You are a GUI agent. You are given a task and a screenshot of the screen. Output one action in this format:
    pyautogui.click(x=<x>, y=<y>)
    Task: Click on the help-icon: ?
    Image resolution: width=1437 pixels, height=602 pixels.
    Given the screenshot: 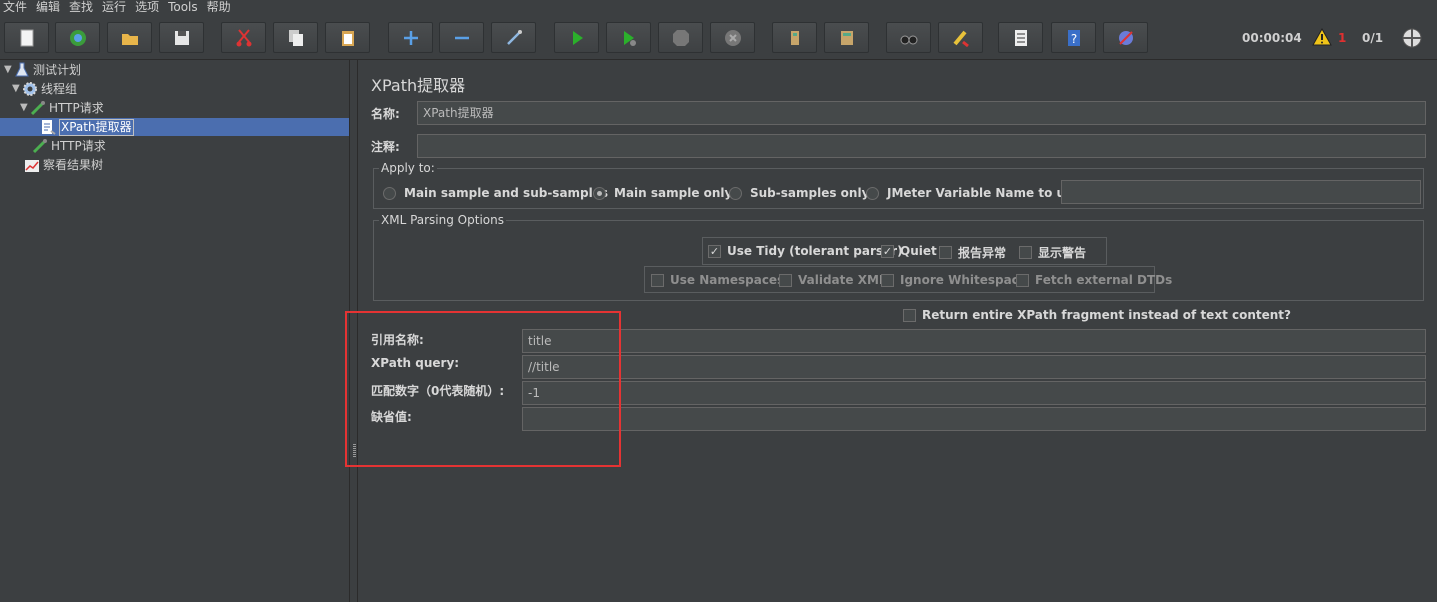 What is the action you would take?
    pyautogui.click(x=1073, y=37)
    